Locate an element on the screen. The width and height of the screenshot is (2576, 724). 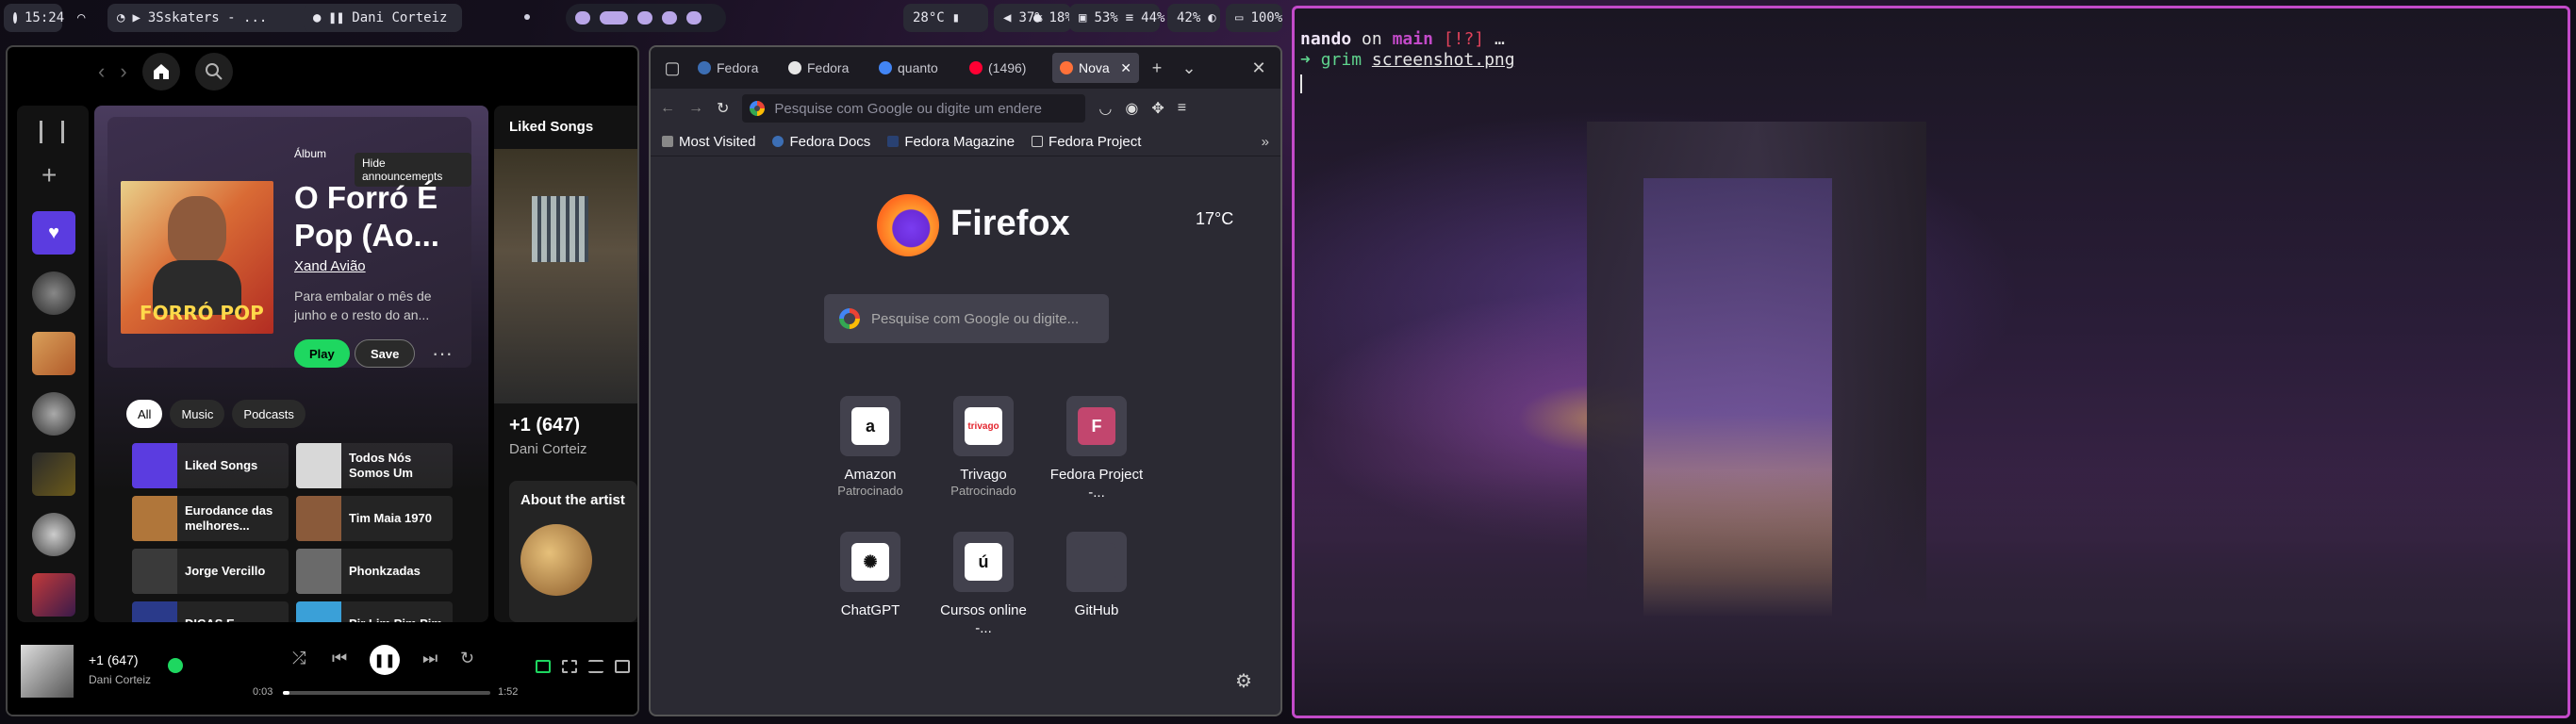
filter-podcasts: Podcasts is located at coordinates (268, 414).